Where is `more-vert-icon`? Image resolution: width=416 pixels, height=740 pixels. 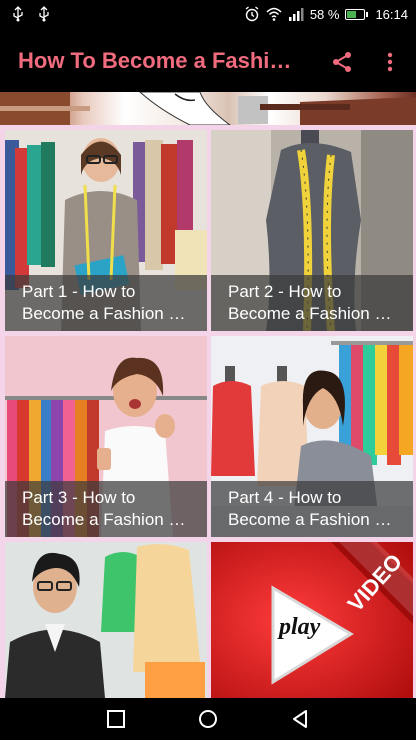
more-vert-icon is located at coordinates (390, 62).